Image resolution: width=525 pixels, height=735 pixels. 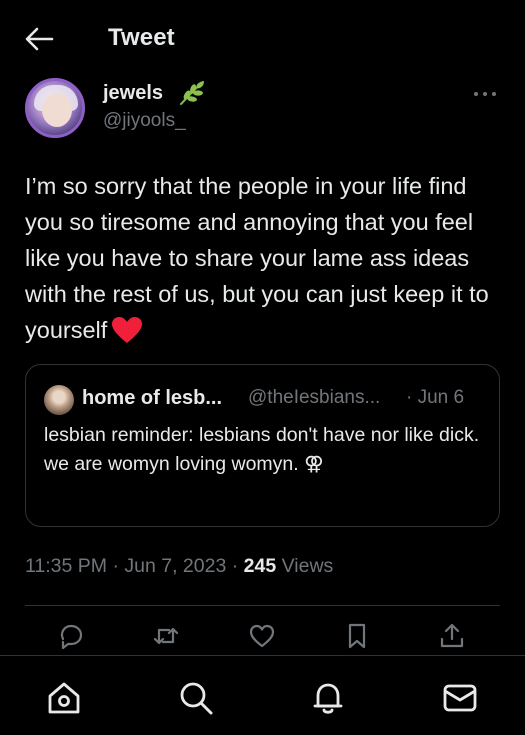 I want to click on nav-search, so click(x=196, y=698).